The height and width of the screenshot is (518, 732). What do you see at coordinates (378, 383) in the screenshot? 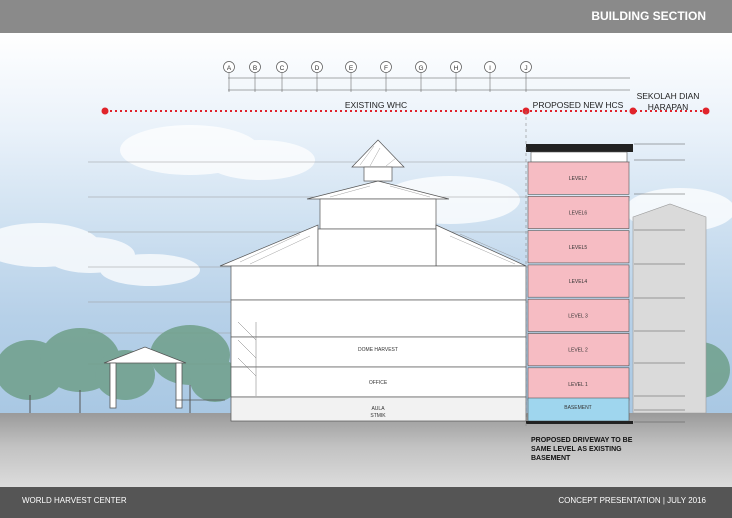
I see `room-office: OFFICE` at bounding box center [378, 383].